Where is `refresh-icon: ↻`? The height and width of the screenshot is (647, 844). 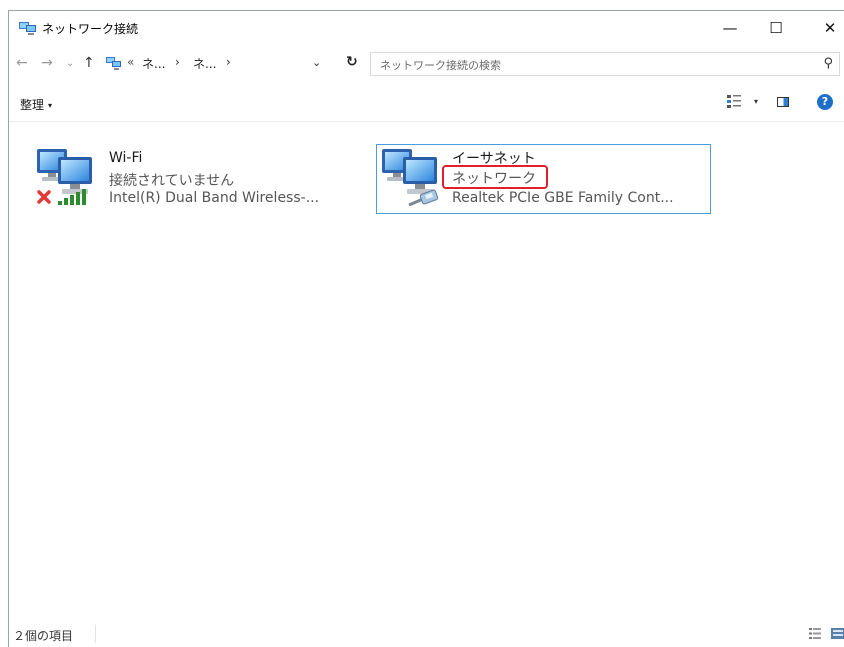
refresh-icon: ↻ is located at coordinates (352, 62).